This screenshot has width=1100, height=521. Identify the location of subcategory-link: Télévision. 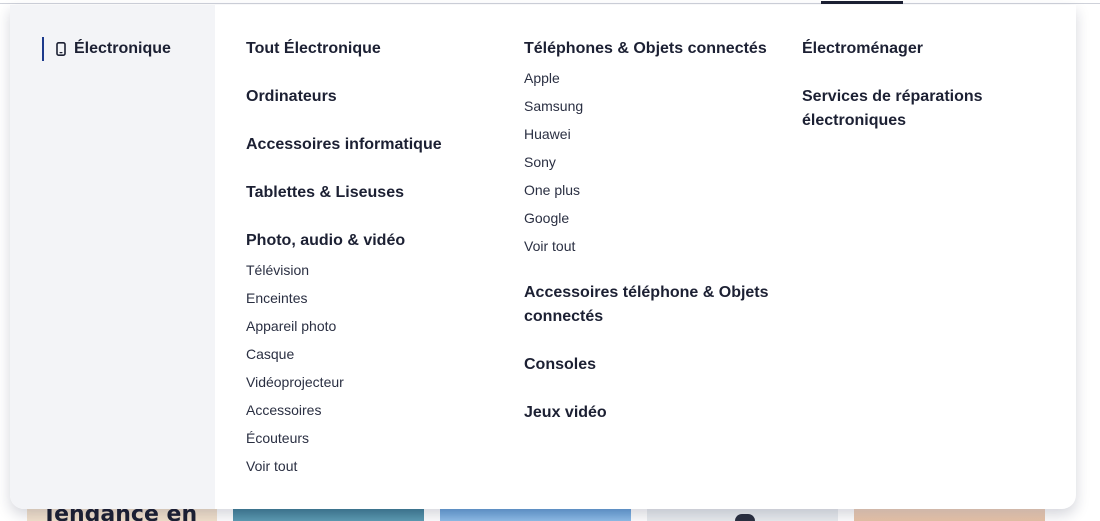
(277, 270).